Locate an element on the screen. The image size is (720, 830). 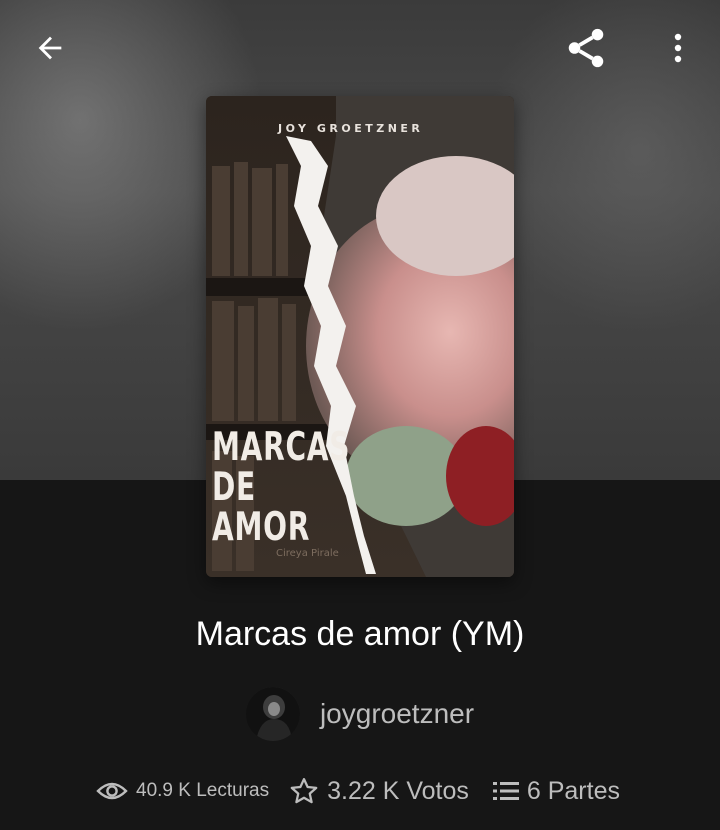
more-options-button is located at coordinates (678, 48).